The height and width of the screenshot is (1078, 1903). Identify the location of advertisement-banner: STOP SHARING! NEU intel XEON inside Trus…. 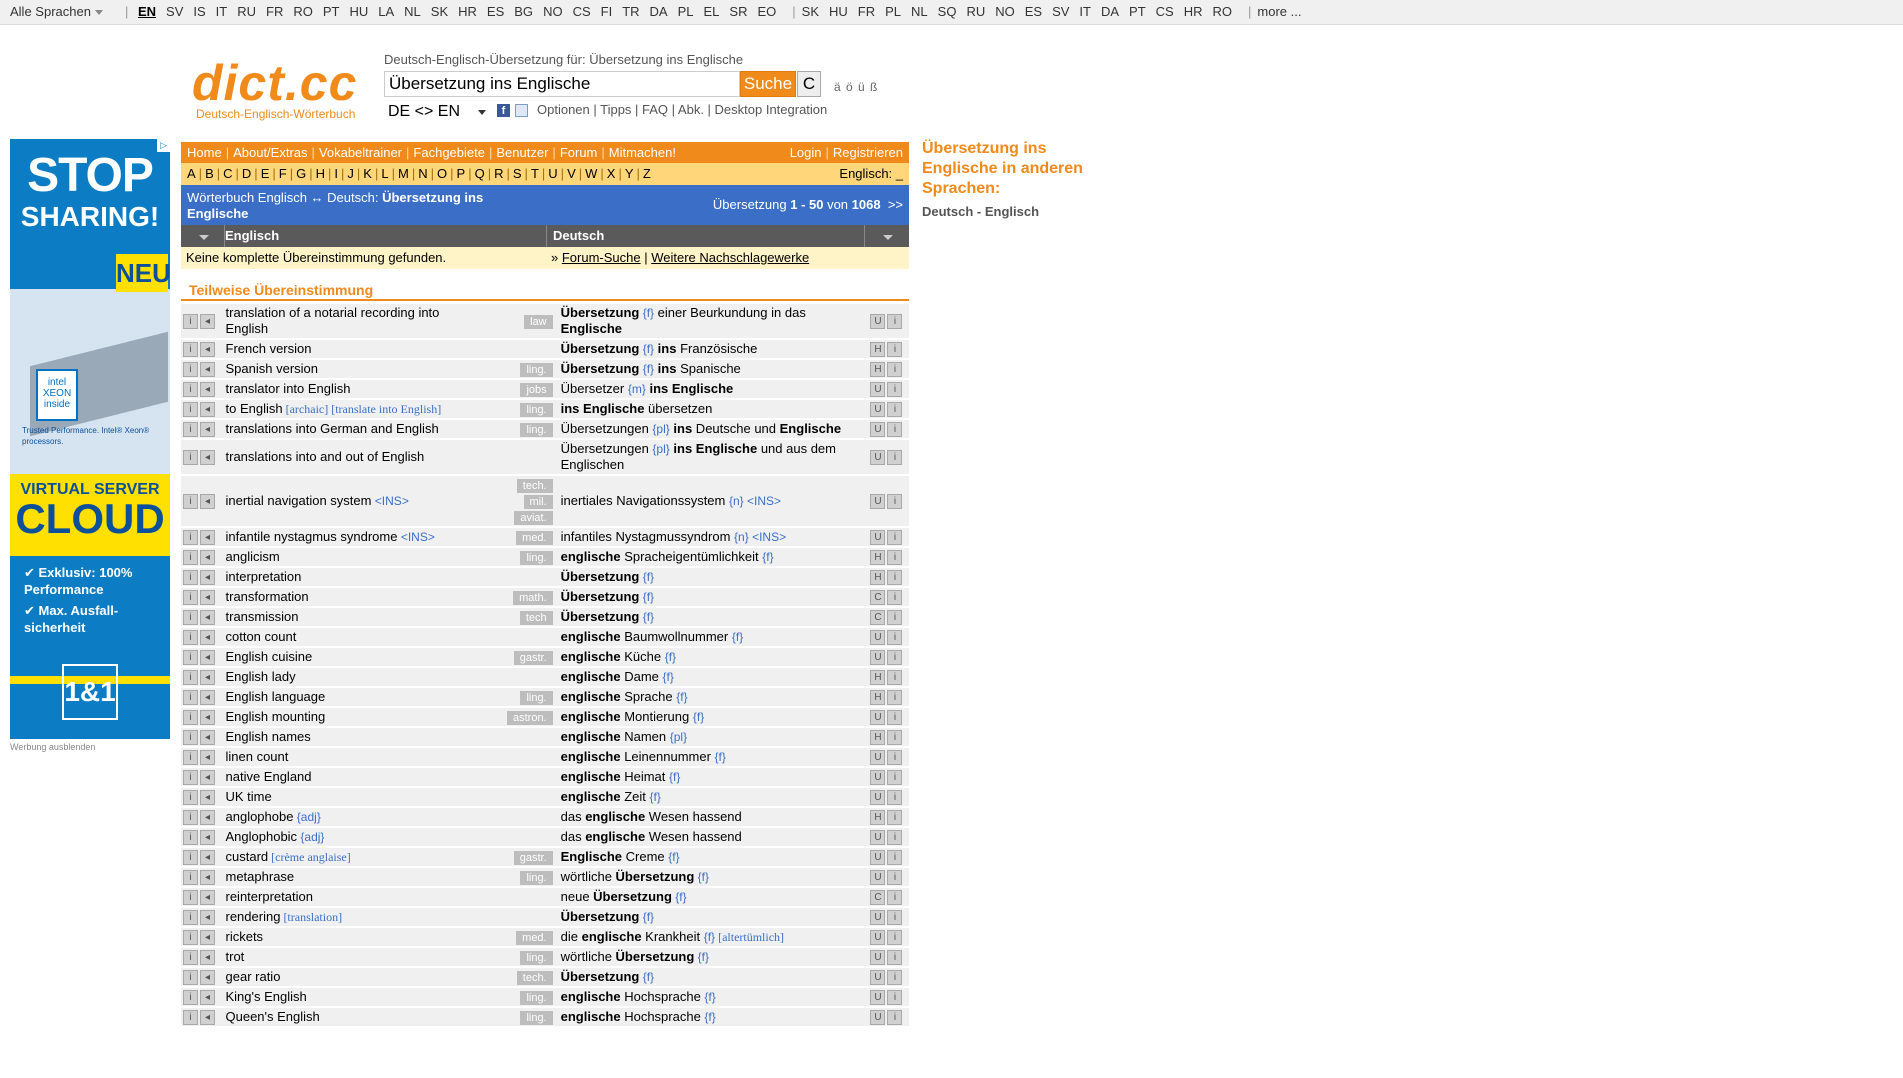
(90, 439).